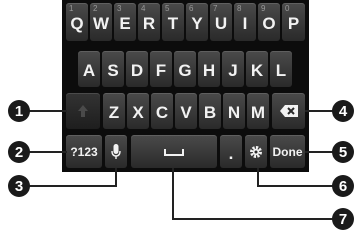  I want to click on key-b-label: B, so click(210, 112).